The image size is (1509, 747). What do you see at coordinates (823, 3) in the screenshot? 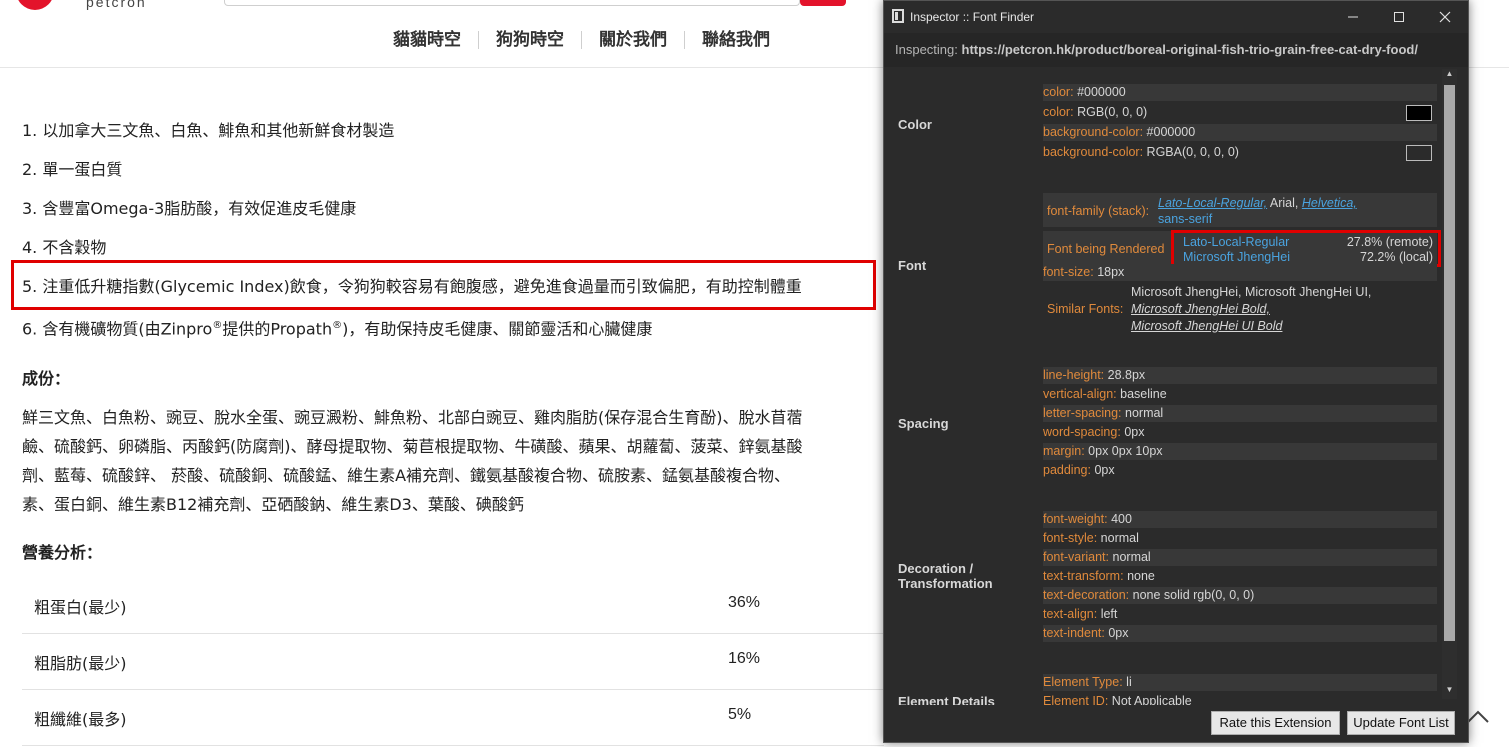
I see `search-button` at bounding box center [823, 3].